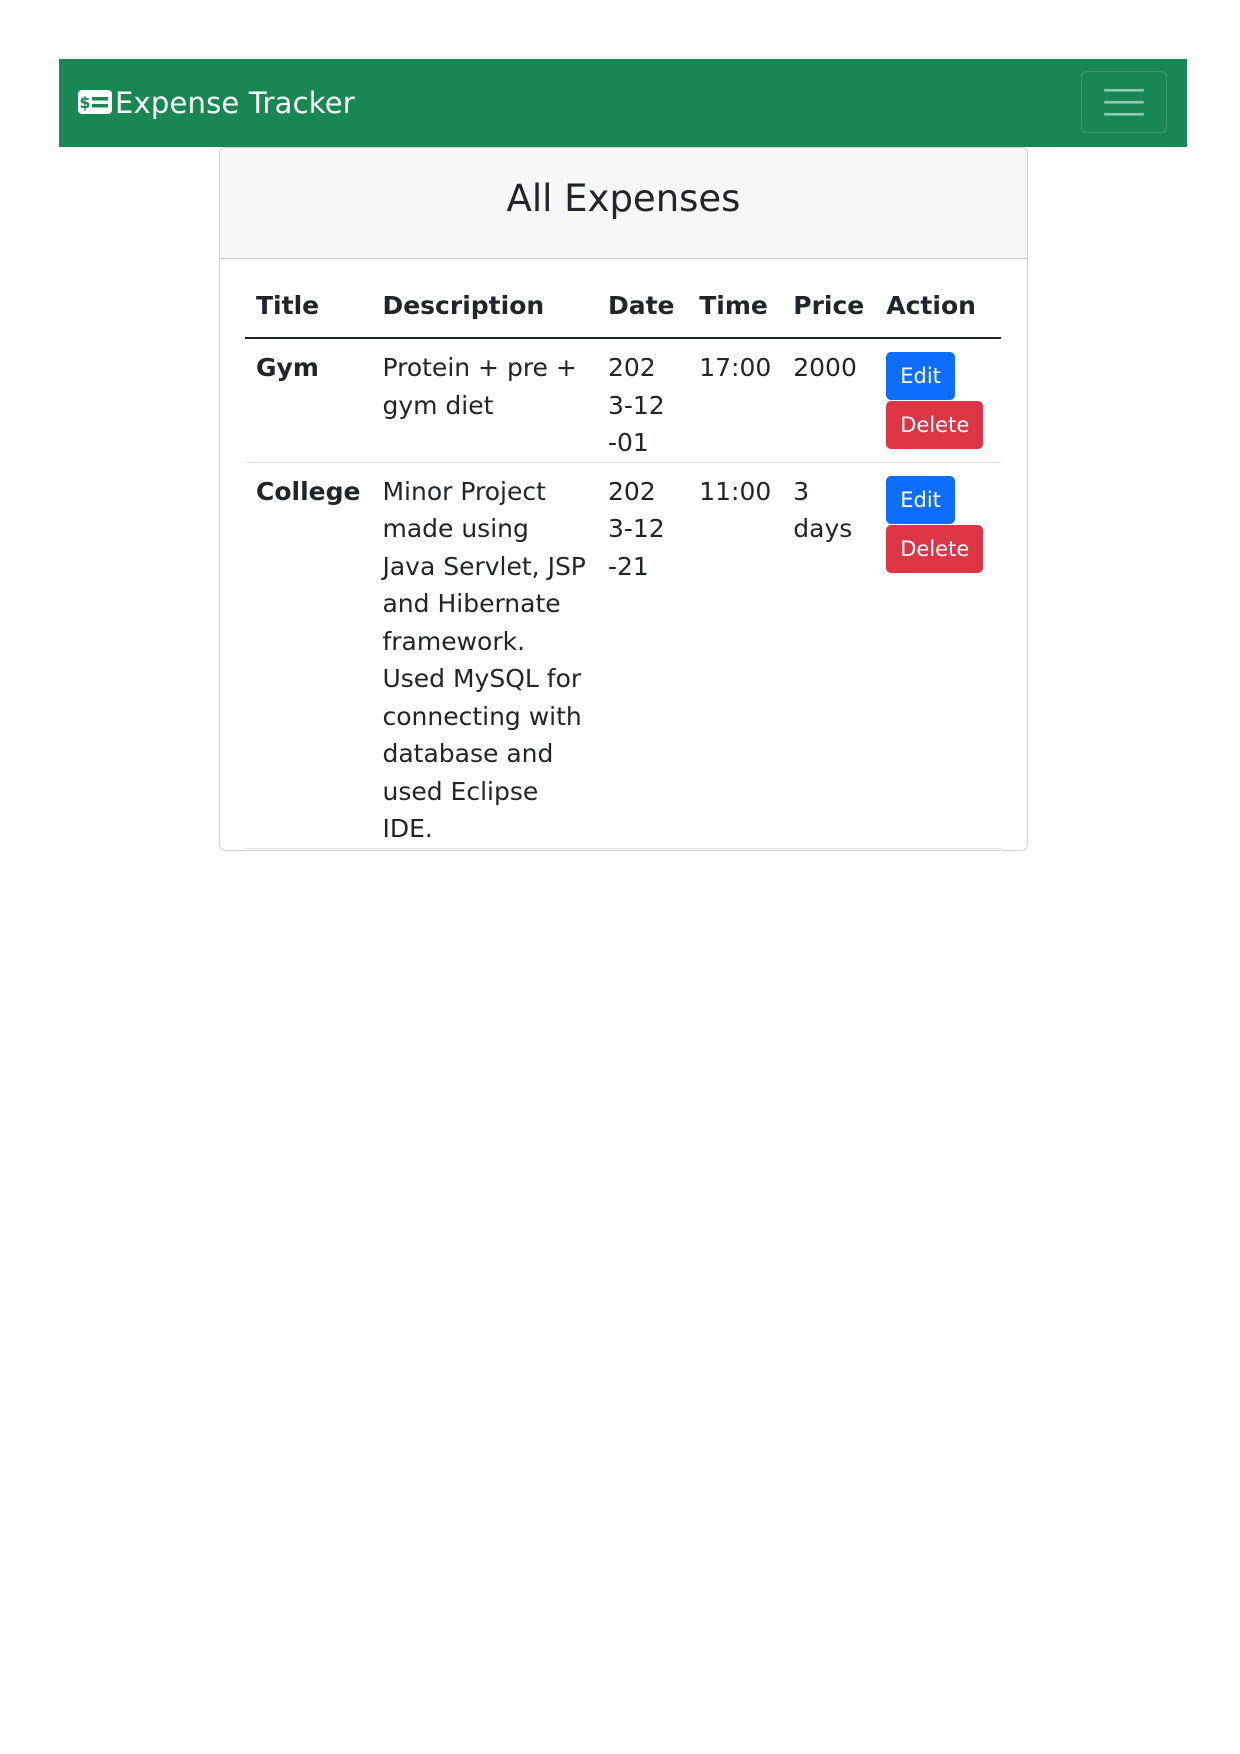  I want to click on date-value: 2023-12-21, so click(636, 528).